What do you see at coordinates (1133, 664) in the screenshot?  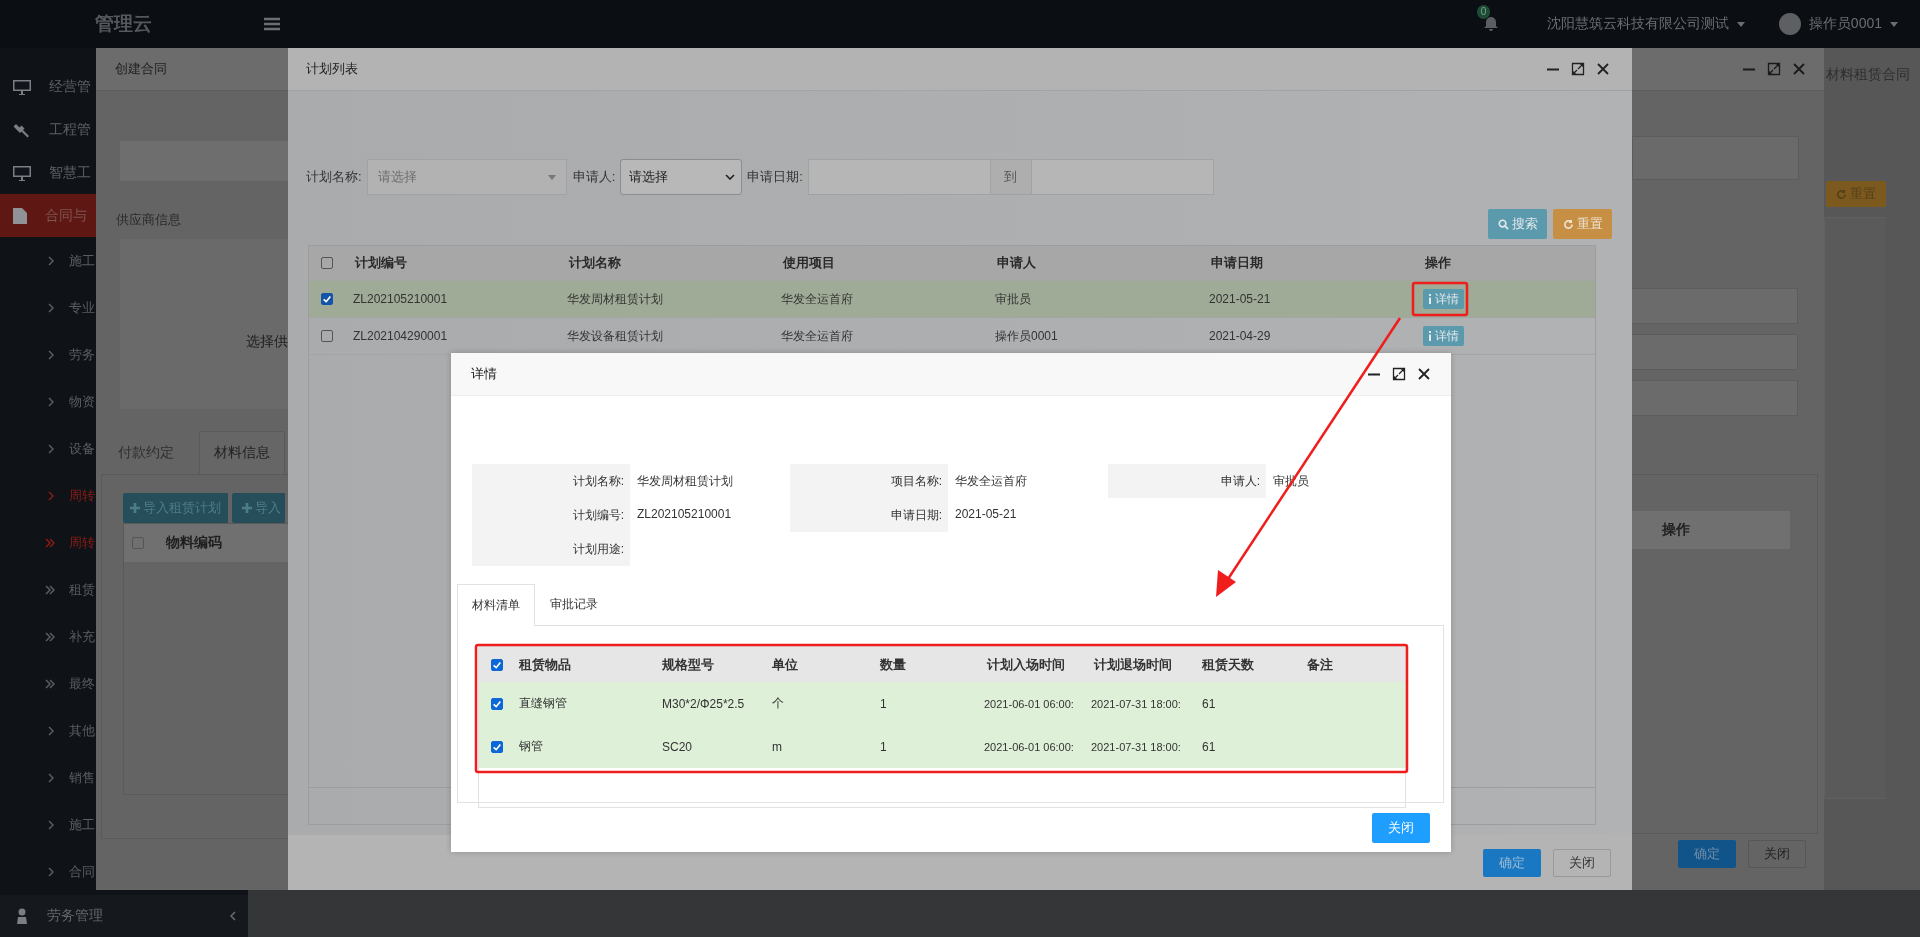 I see `column-header: 计划退场时间` at bounding box center [1133, 664].